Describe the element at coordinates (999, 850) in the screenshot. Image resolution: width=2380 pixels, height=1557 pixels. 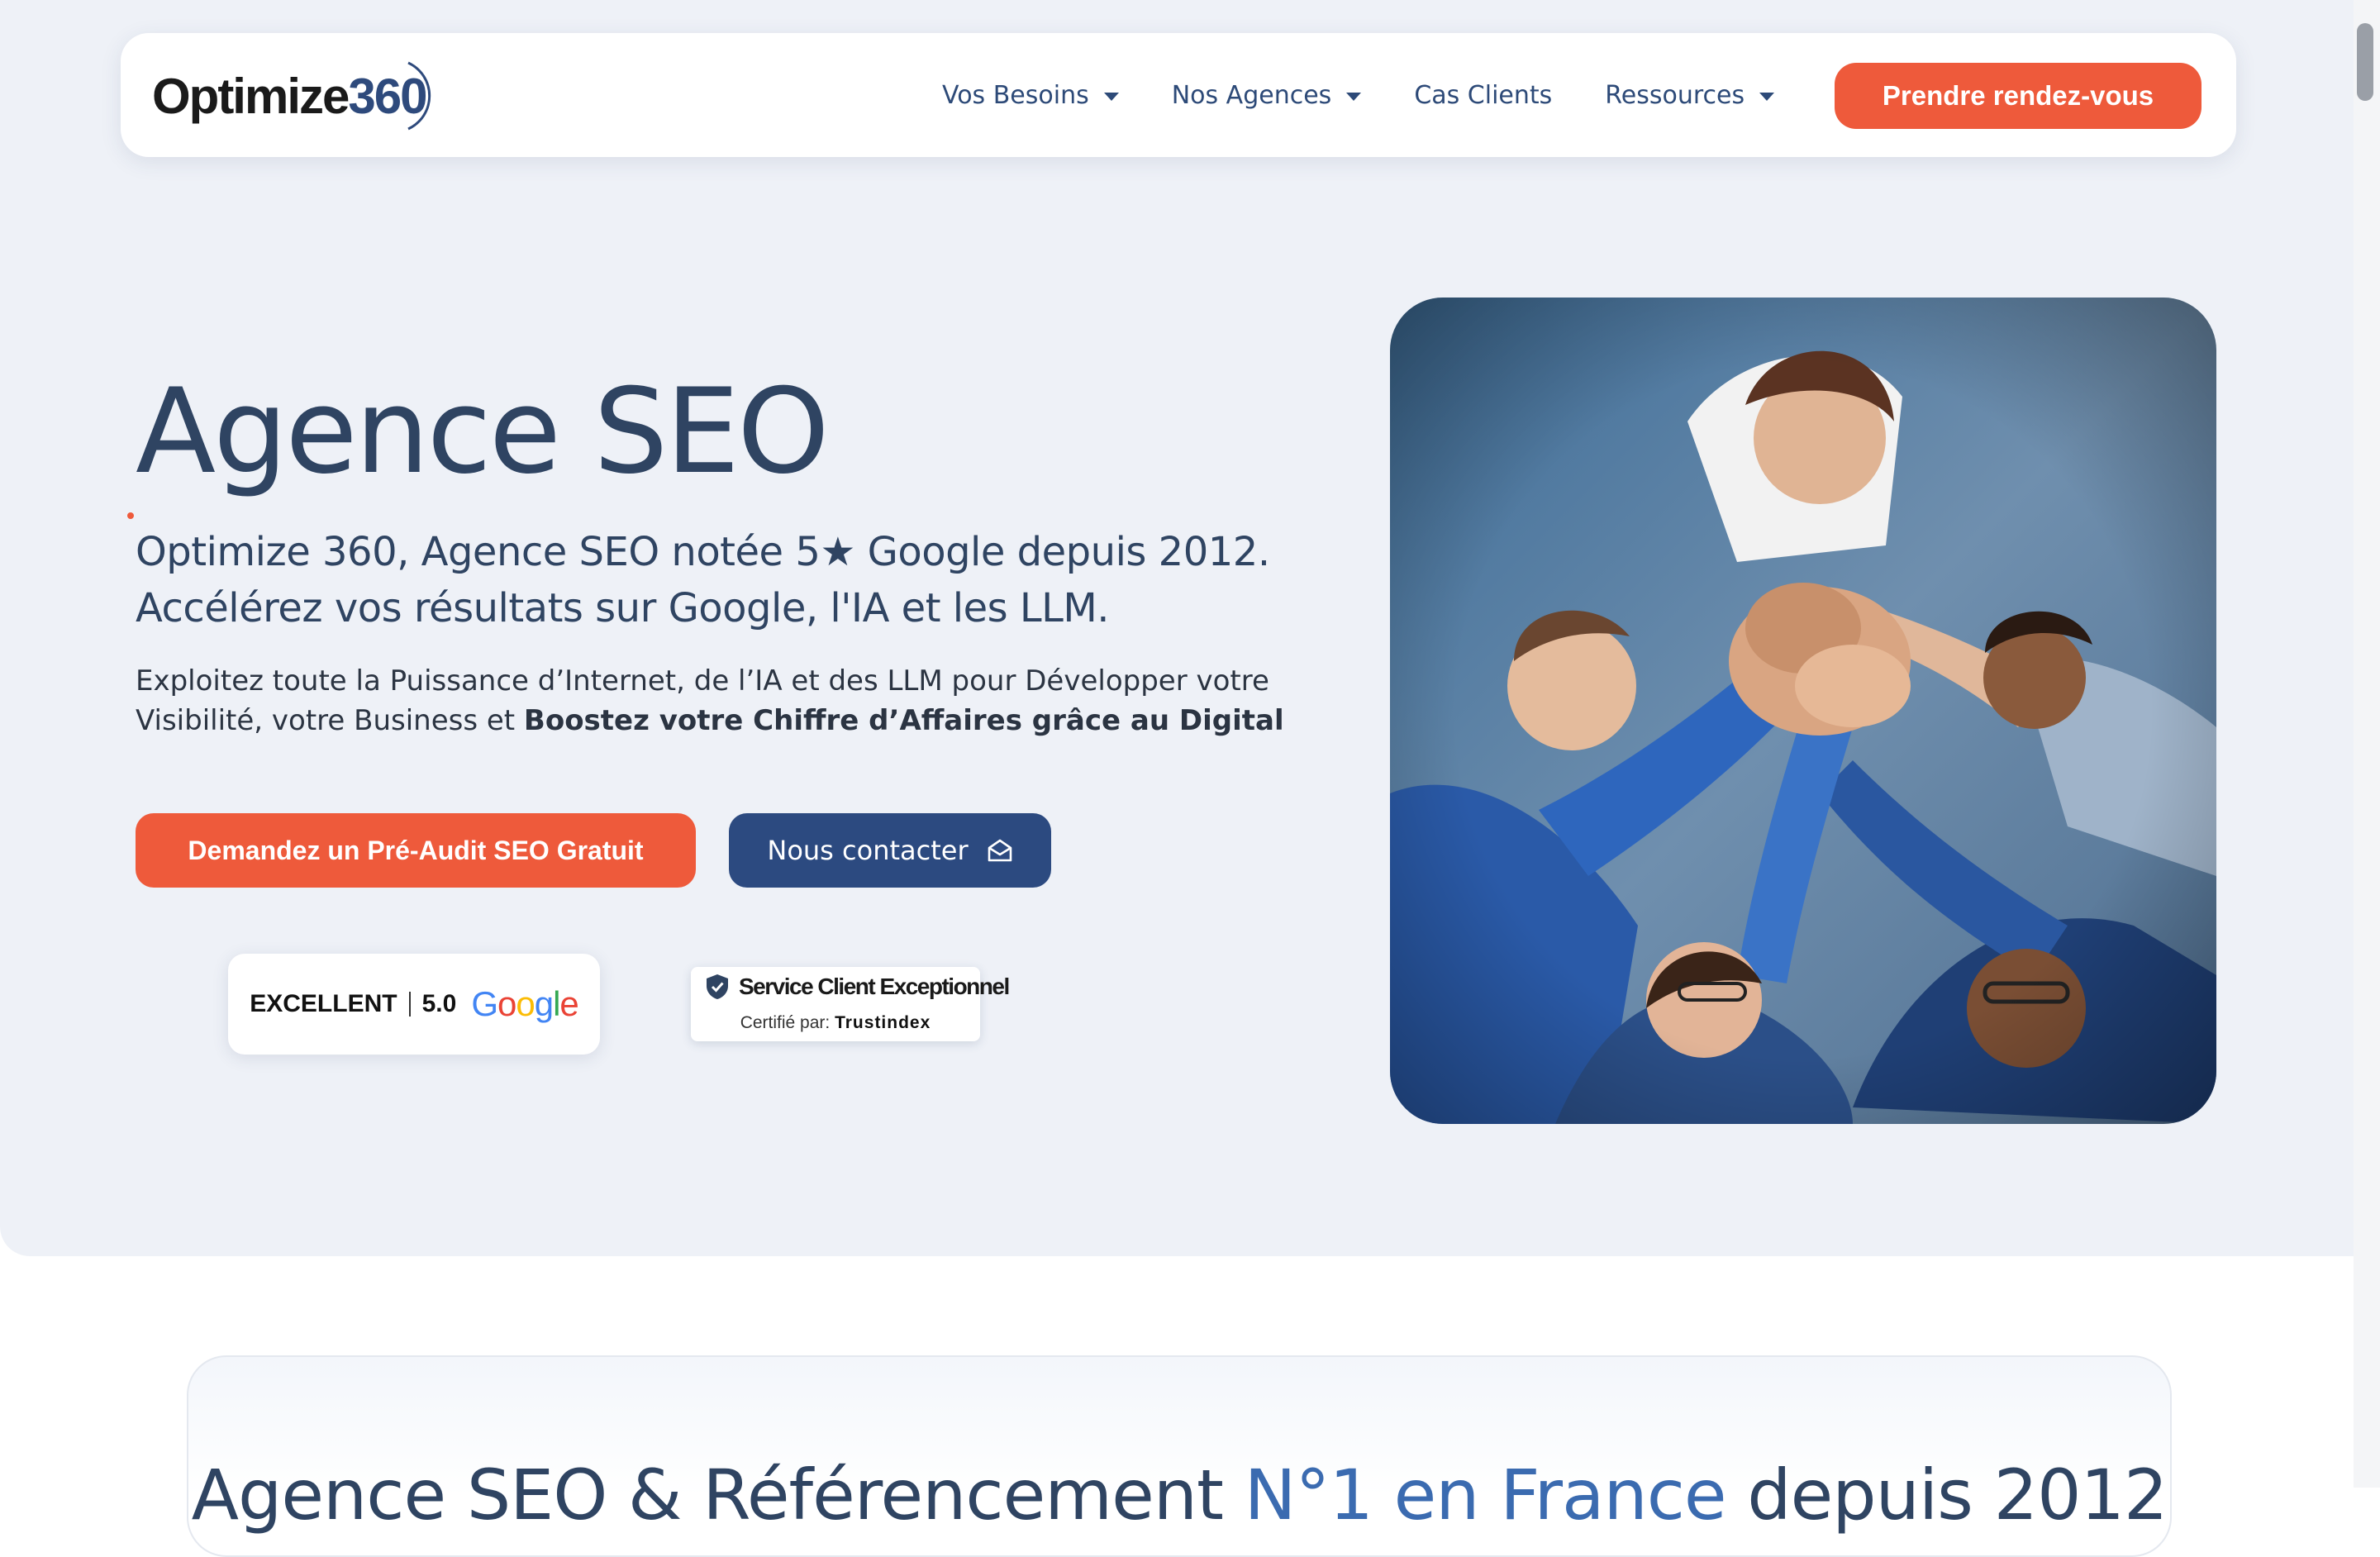
I see `mail-open-icon` at that location.